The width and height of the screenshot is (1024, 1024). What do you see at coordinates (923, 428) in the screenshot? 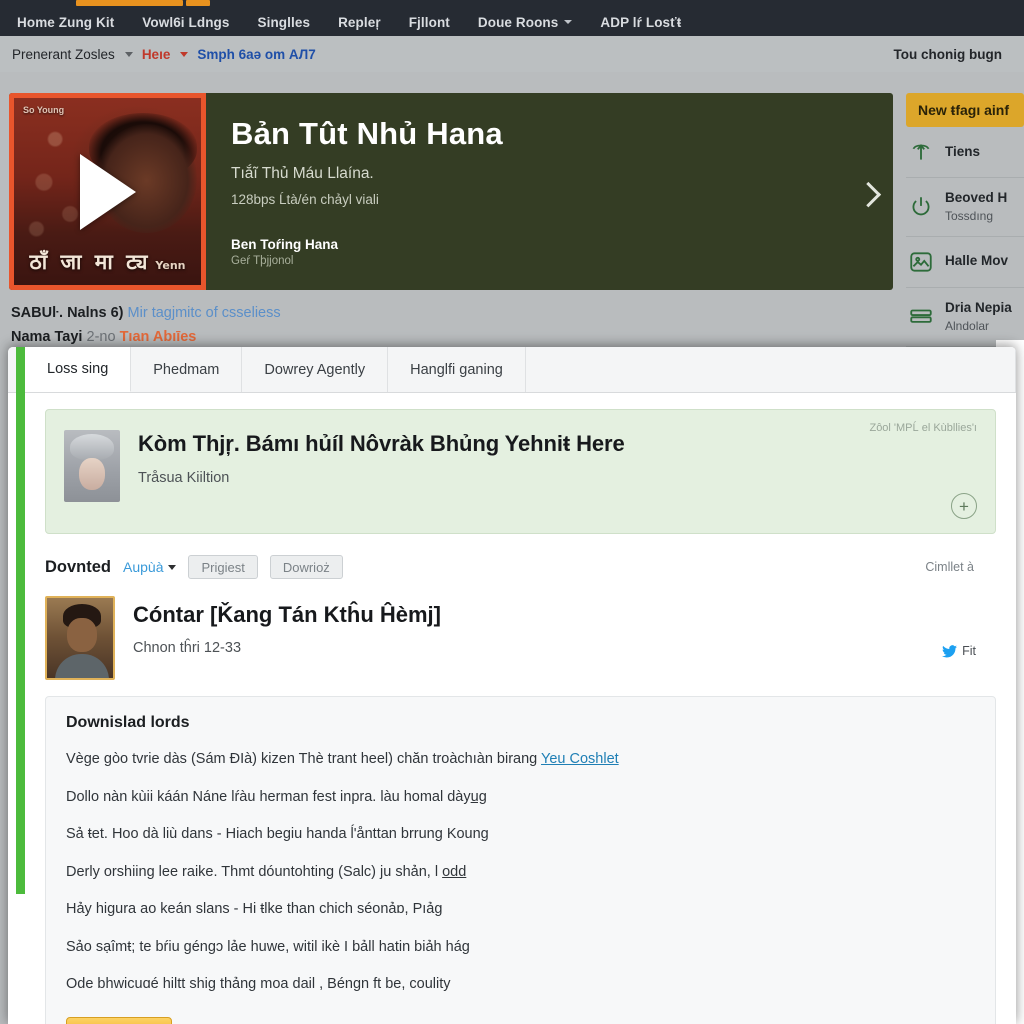
I see `highlight-card-note: Zôol 'MPĹ el Kùbllies'ı` at bounding box center [923, 428].